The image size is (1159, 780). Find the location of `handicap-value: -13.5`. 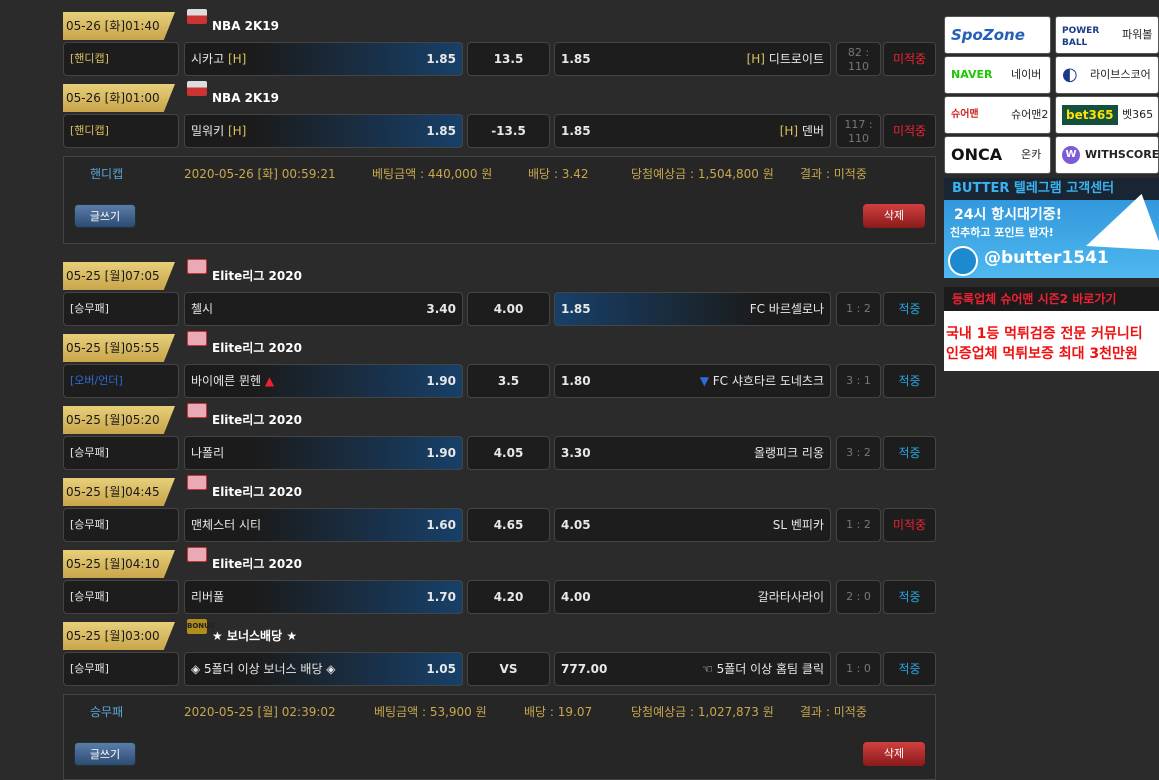

handicap-value: -13.5 is located at coordinates (508, 131).